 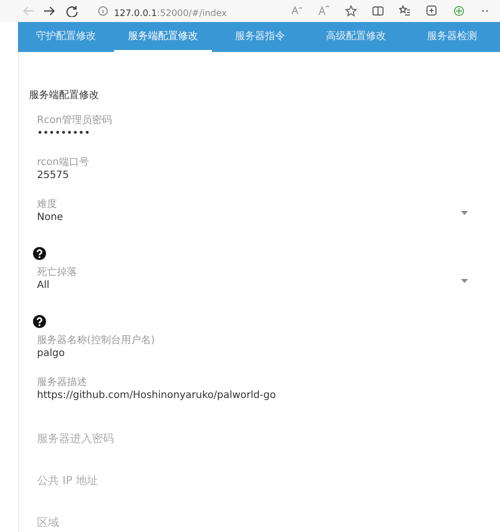 I want to click on collections-icon, so click(x=432, y=11).